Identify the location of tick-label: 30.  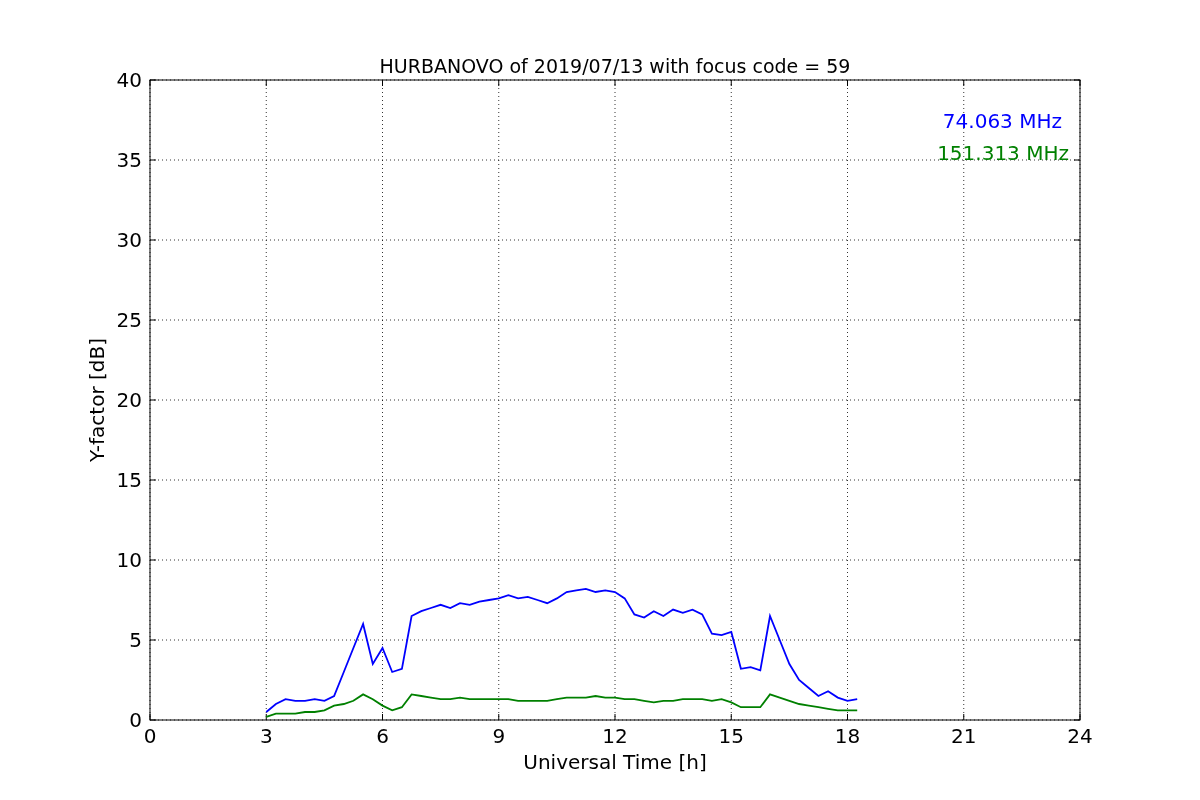
(129, 240).